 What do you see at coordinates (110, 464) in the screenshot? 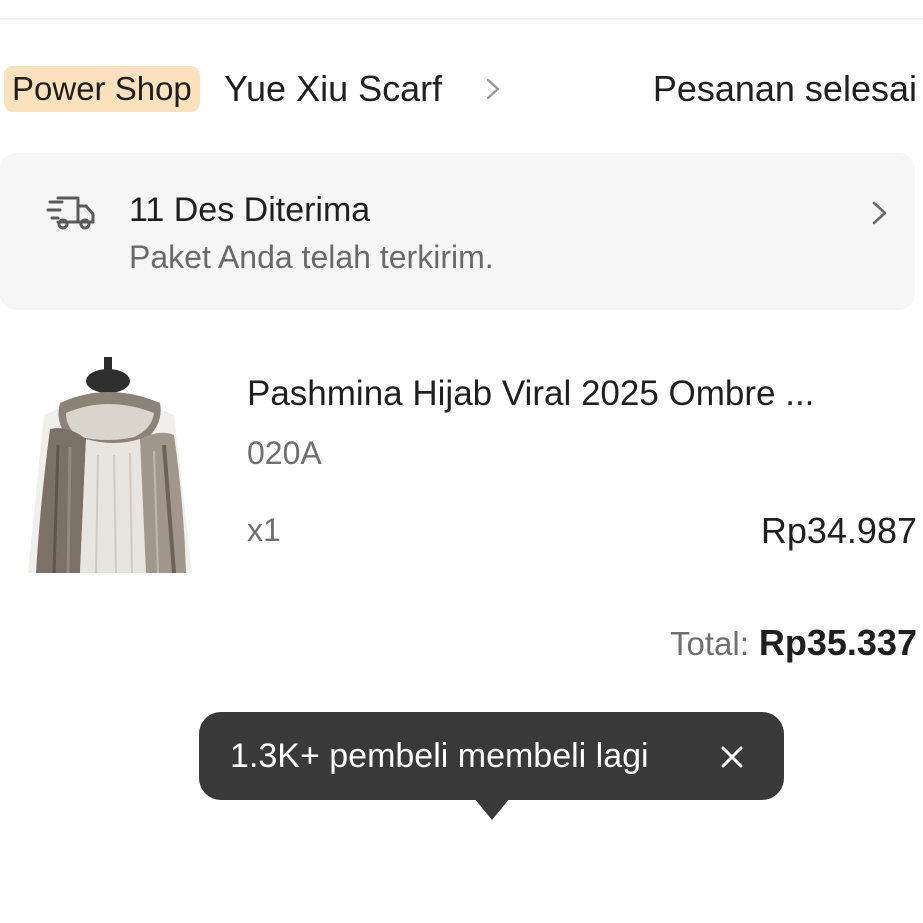
I see `pashmina-scarf-product-image` at bounding box center [110, 464].